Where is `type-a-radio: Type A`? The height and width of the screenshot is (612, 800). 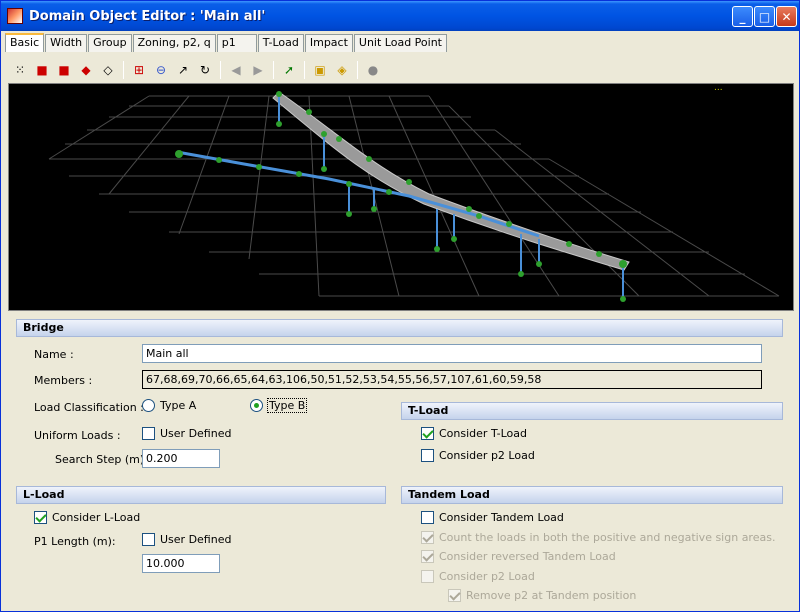
type-a-radio: Type A is located at coordinates (169, 405).